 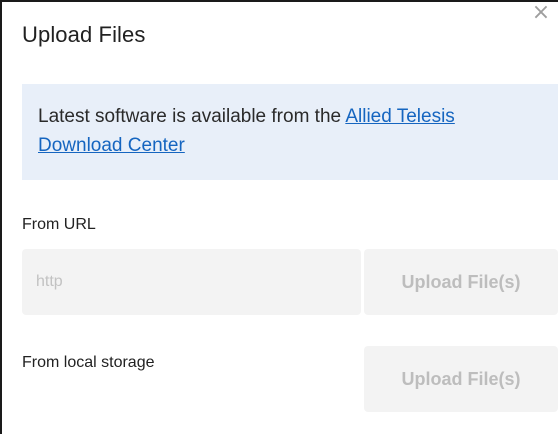 I want to click on from-local-storage-label: From local storage, so click(x=88, y=362).